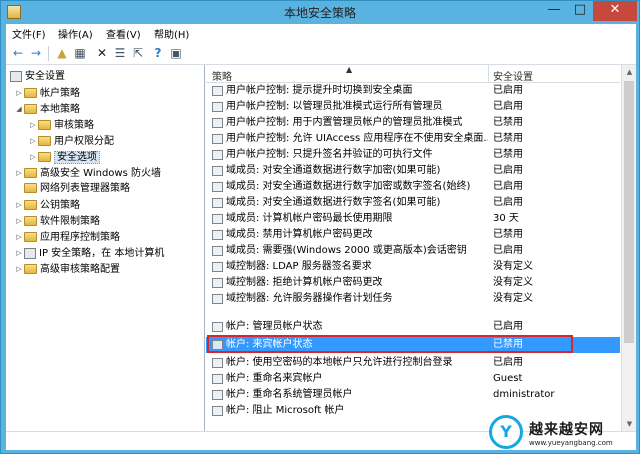 This screenshot has width=640, height=454. Describe the element at coordinates (57, 221) in the screenshot. I see `tree-item-software-restriction: ▷ 软件限制策略` at that location.